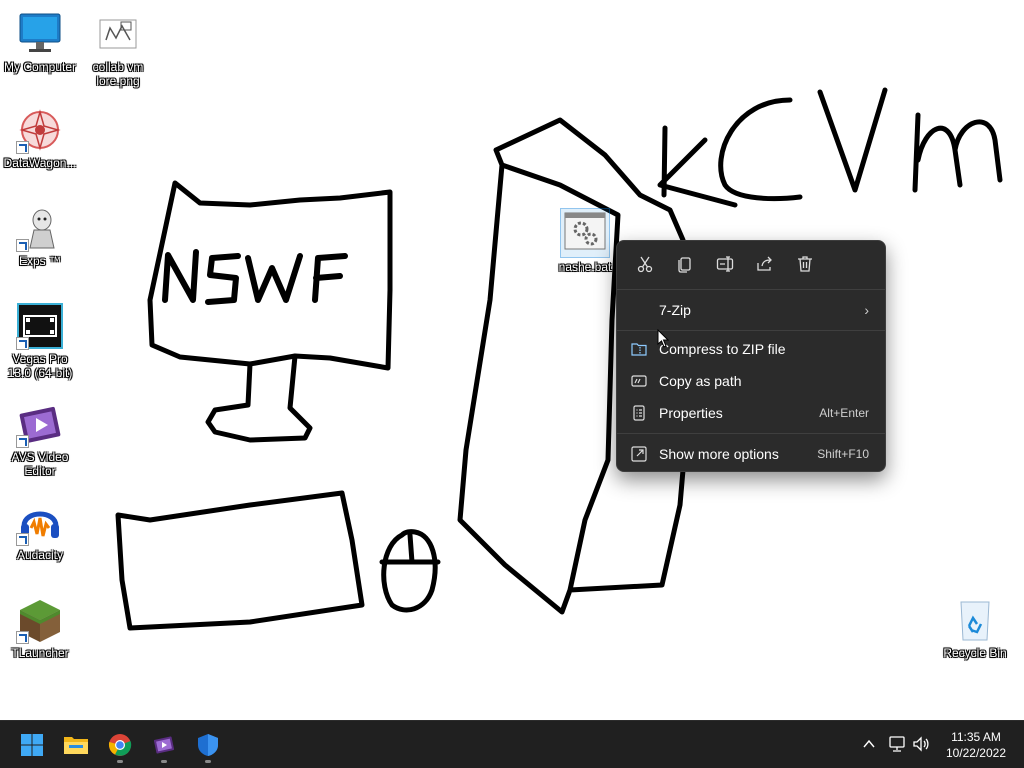  I want to click on desktop-icon-label: nashe.bat, so click(585, 267).